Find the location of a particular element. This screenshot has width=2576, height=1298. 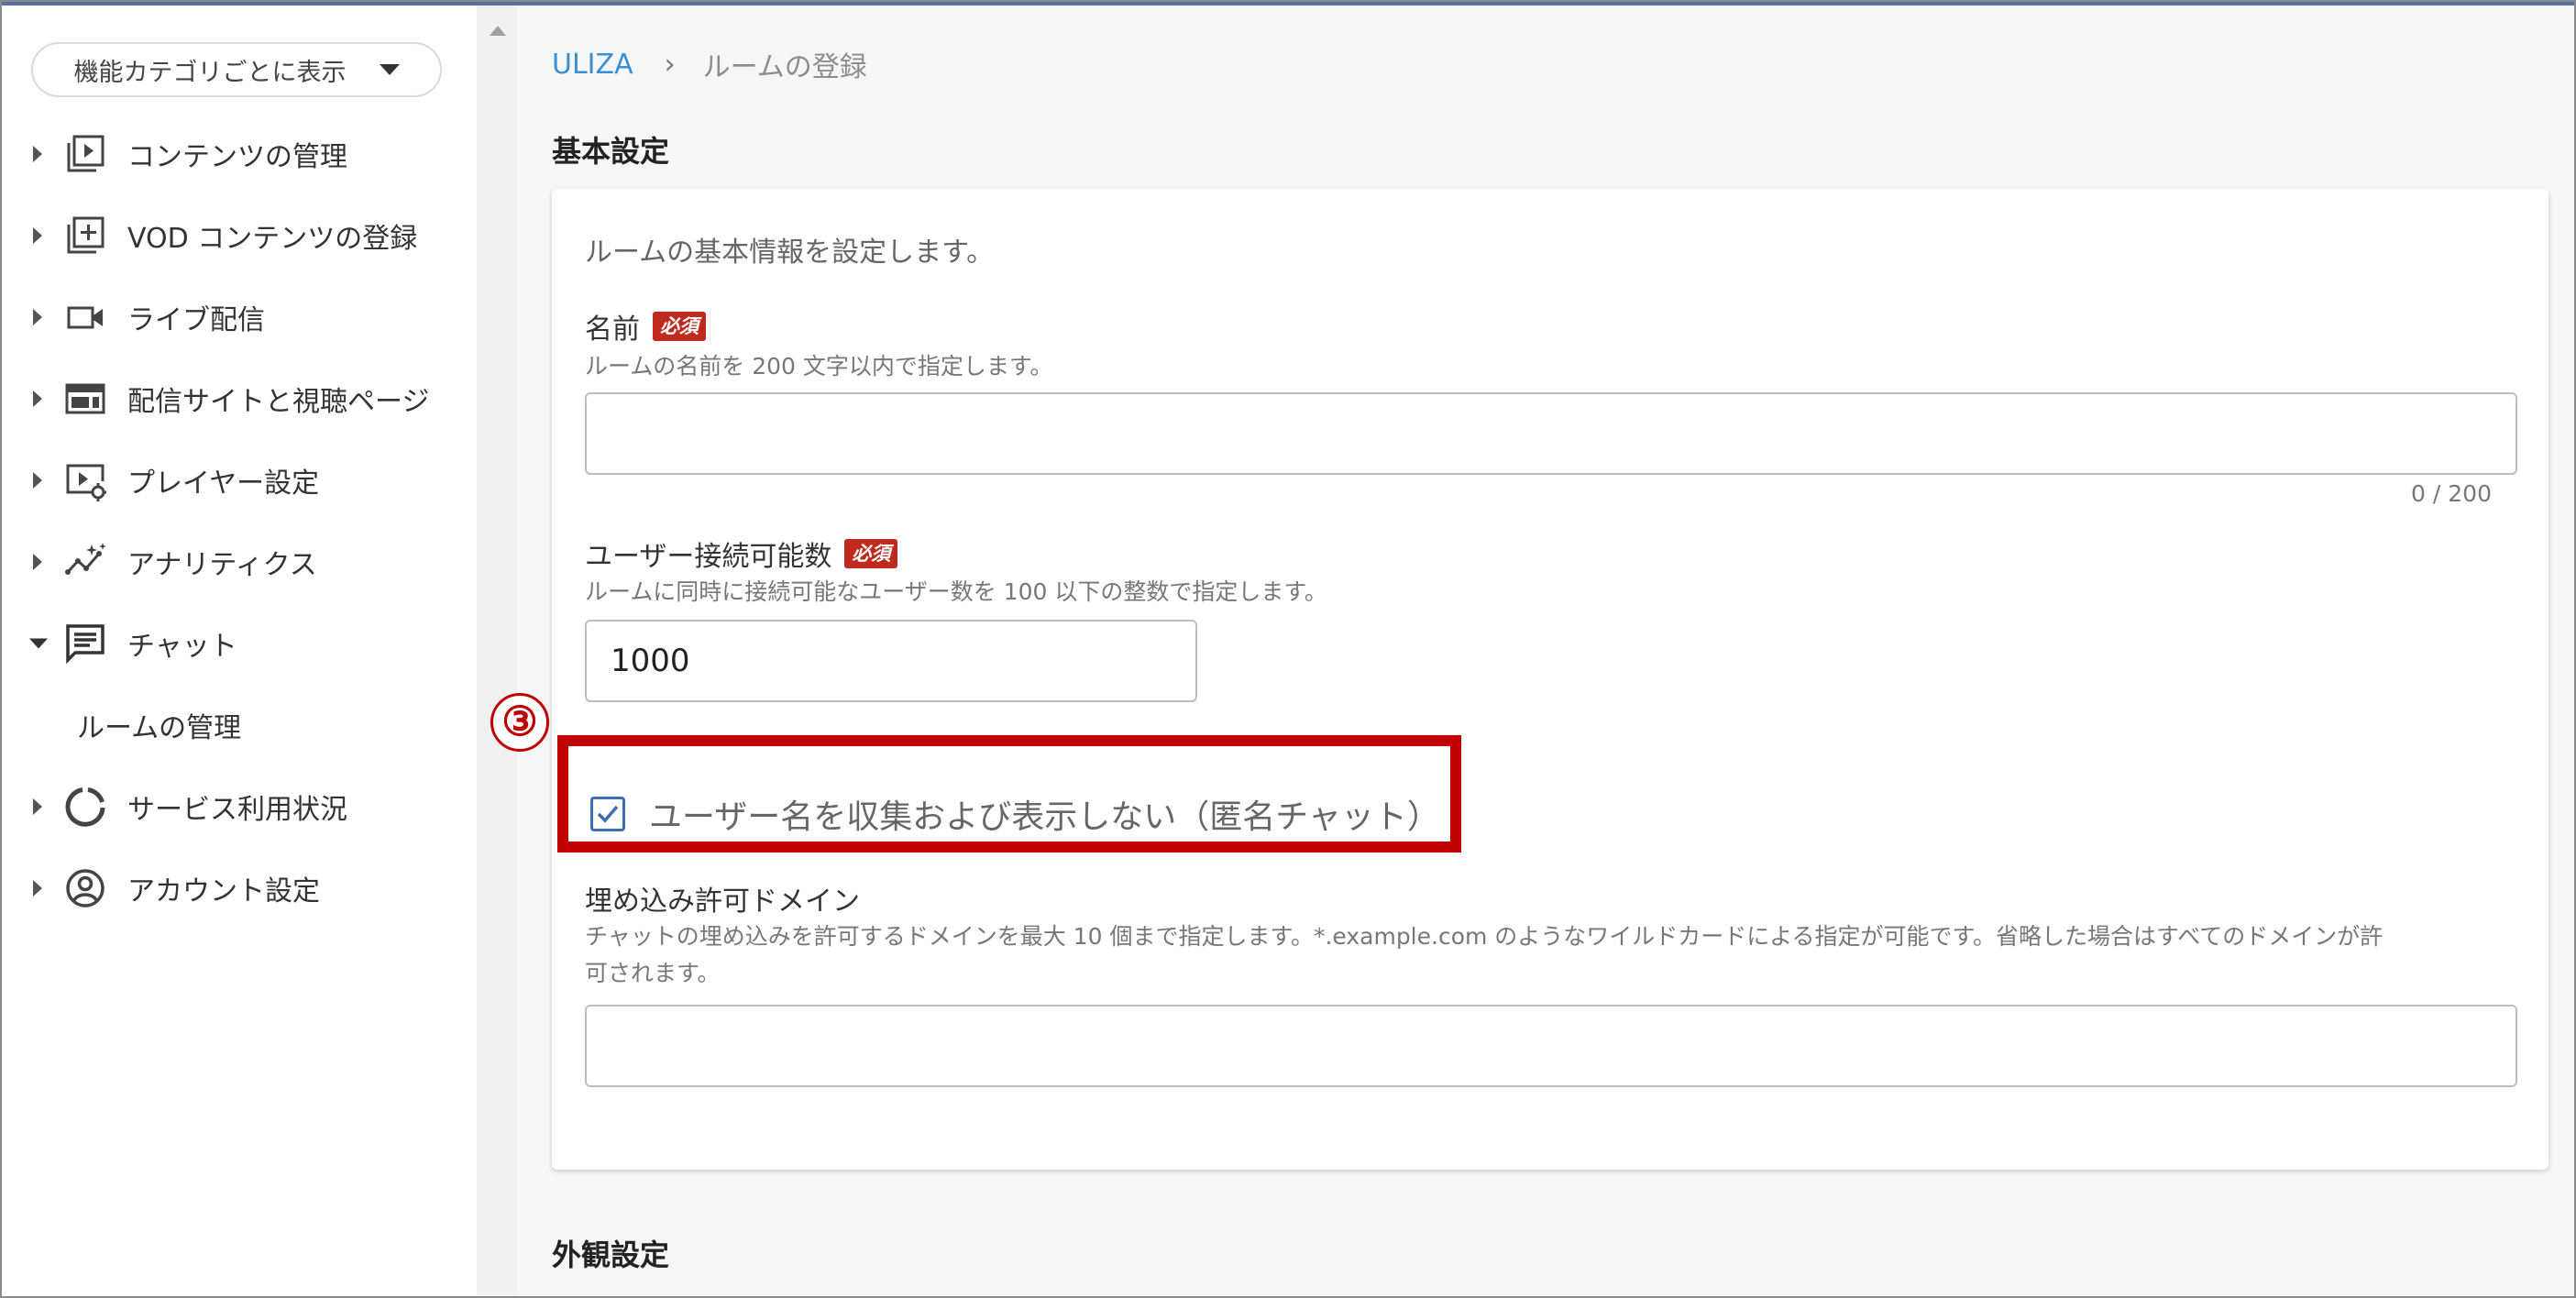

sidebar-item-label: VOD コンテンツの登録 is located at coordinates (273, 239).